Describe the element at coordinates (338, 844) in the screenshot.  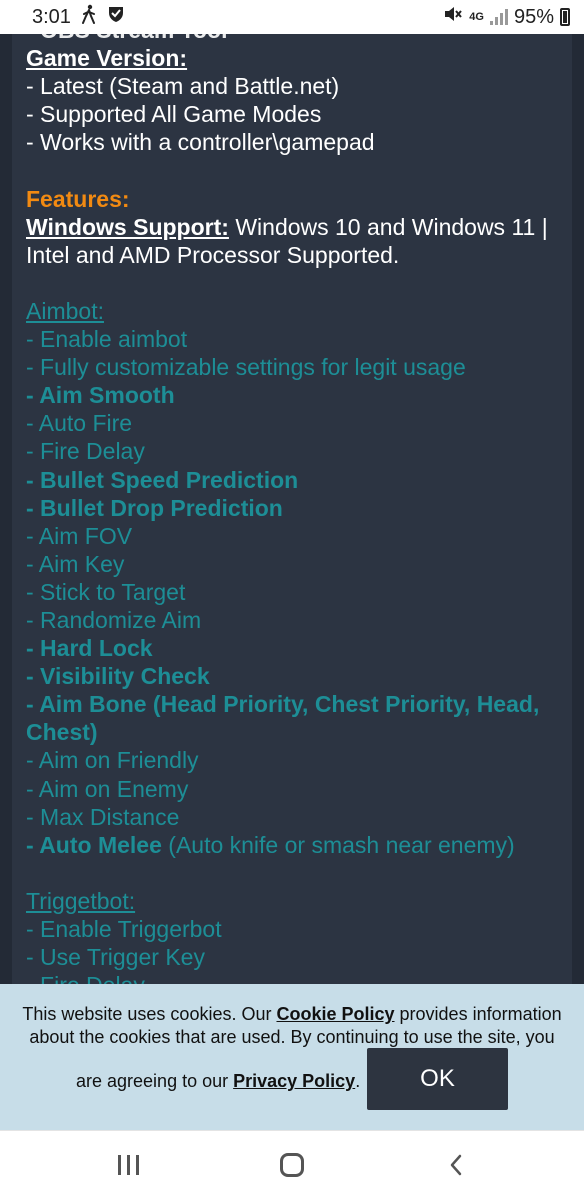
I see `auto-melee-note: (Auto knife or smash near enemy)` at that location.